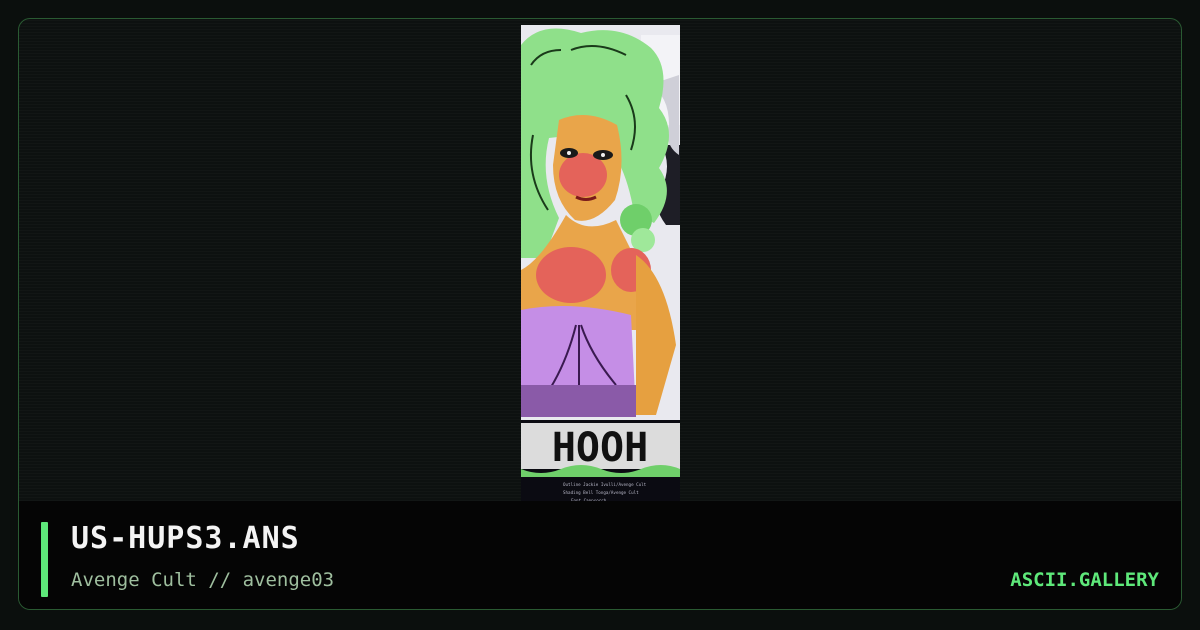 Image resolution: width=1200 pixels, height=630 pixels. What do you see at coordinates (605, 484) in the screenshot?
I see `credit-line-1: Outline Jackie Ivulli/Avenge Cult` at bounding box center [605, 484].